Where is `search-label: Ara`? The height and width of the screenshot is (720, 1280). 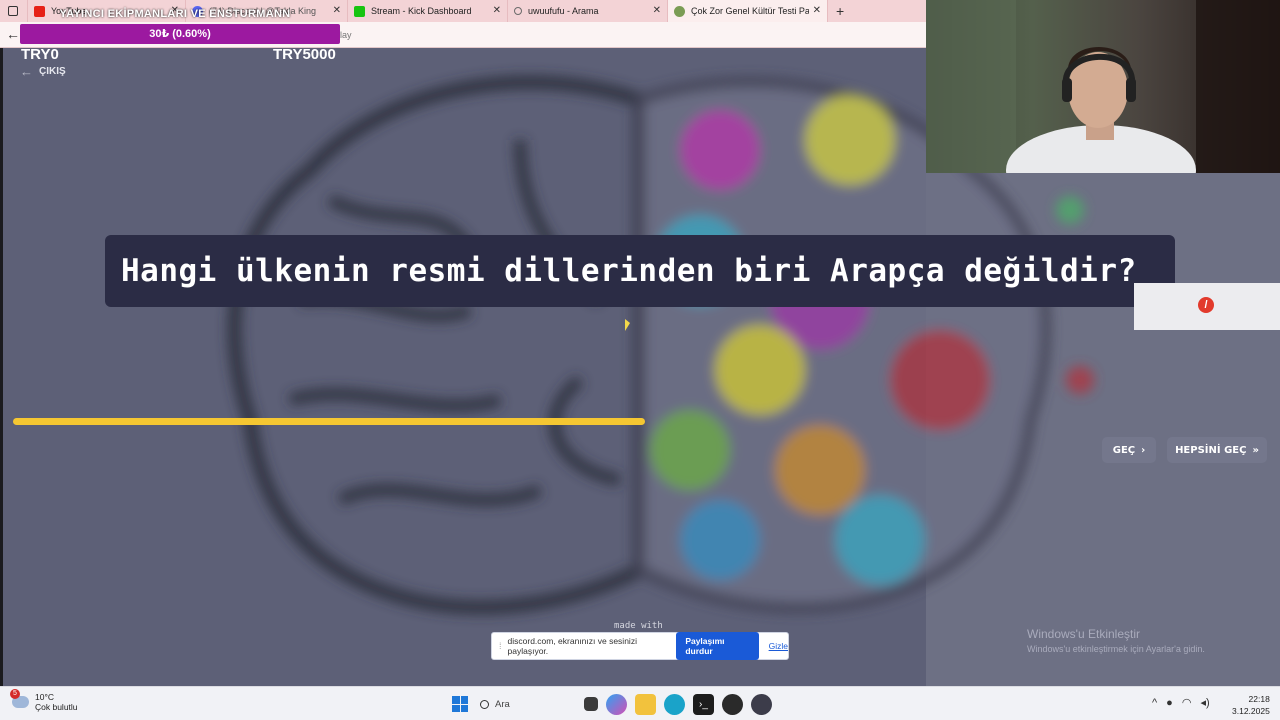
search-label: Ara is located at coordinates (502, 704).